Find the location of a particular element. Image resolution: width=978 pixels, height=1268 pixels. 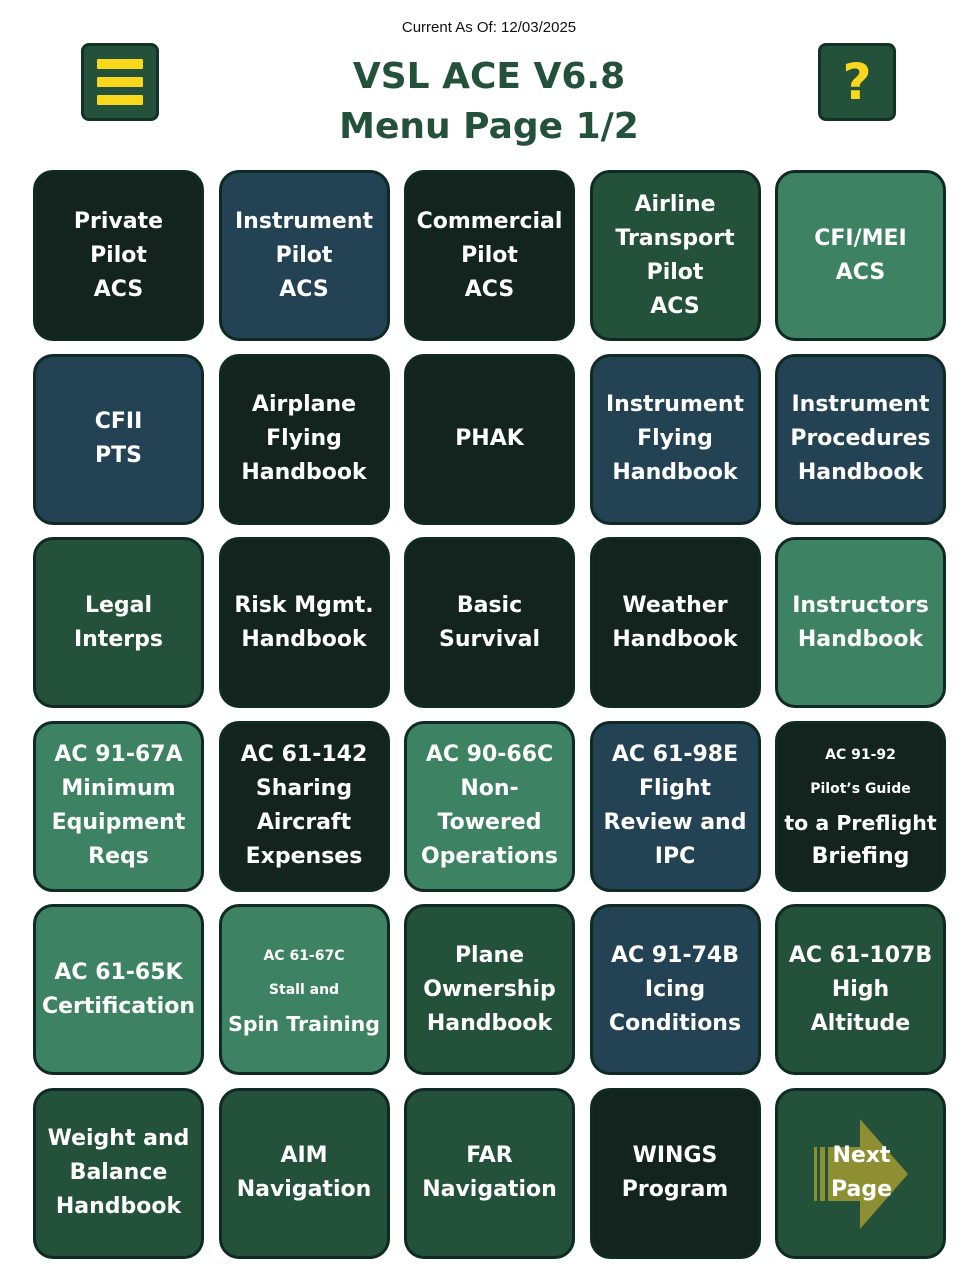

tile-airplane-flying-handbook: Airplane Flying Handbook is located at coordinates (304, 439).